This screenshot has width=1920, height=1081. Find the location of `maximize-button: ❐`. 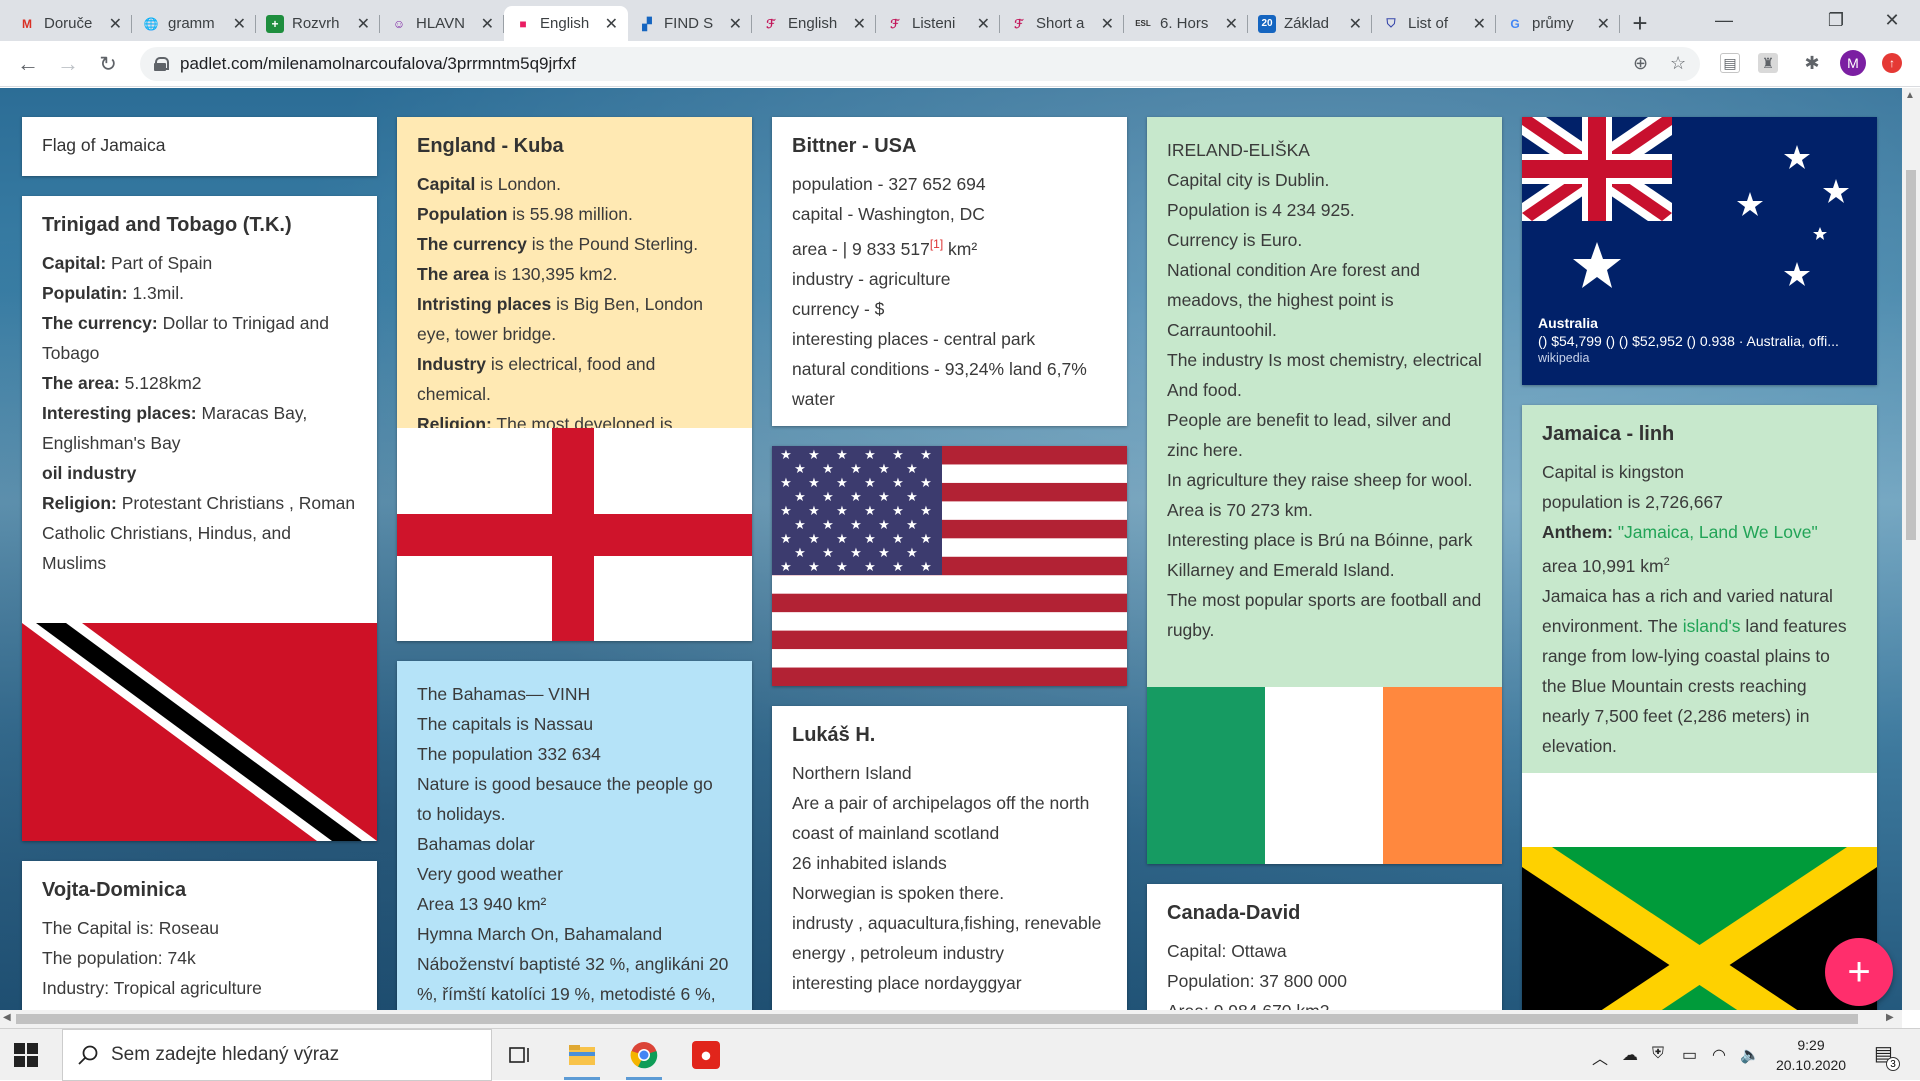

maximize-button: ❐ is located at coordinates (1836, 20).